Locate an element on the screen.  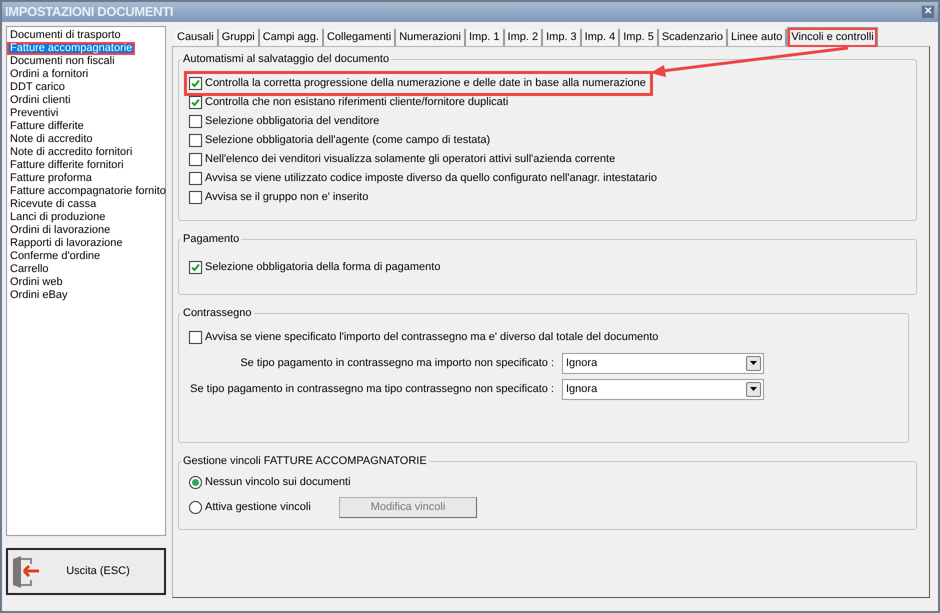
list-item: Documenti di trasporto is located at coordinates (86, 35).